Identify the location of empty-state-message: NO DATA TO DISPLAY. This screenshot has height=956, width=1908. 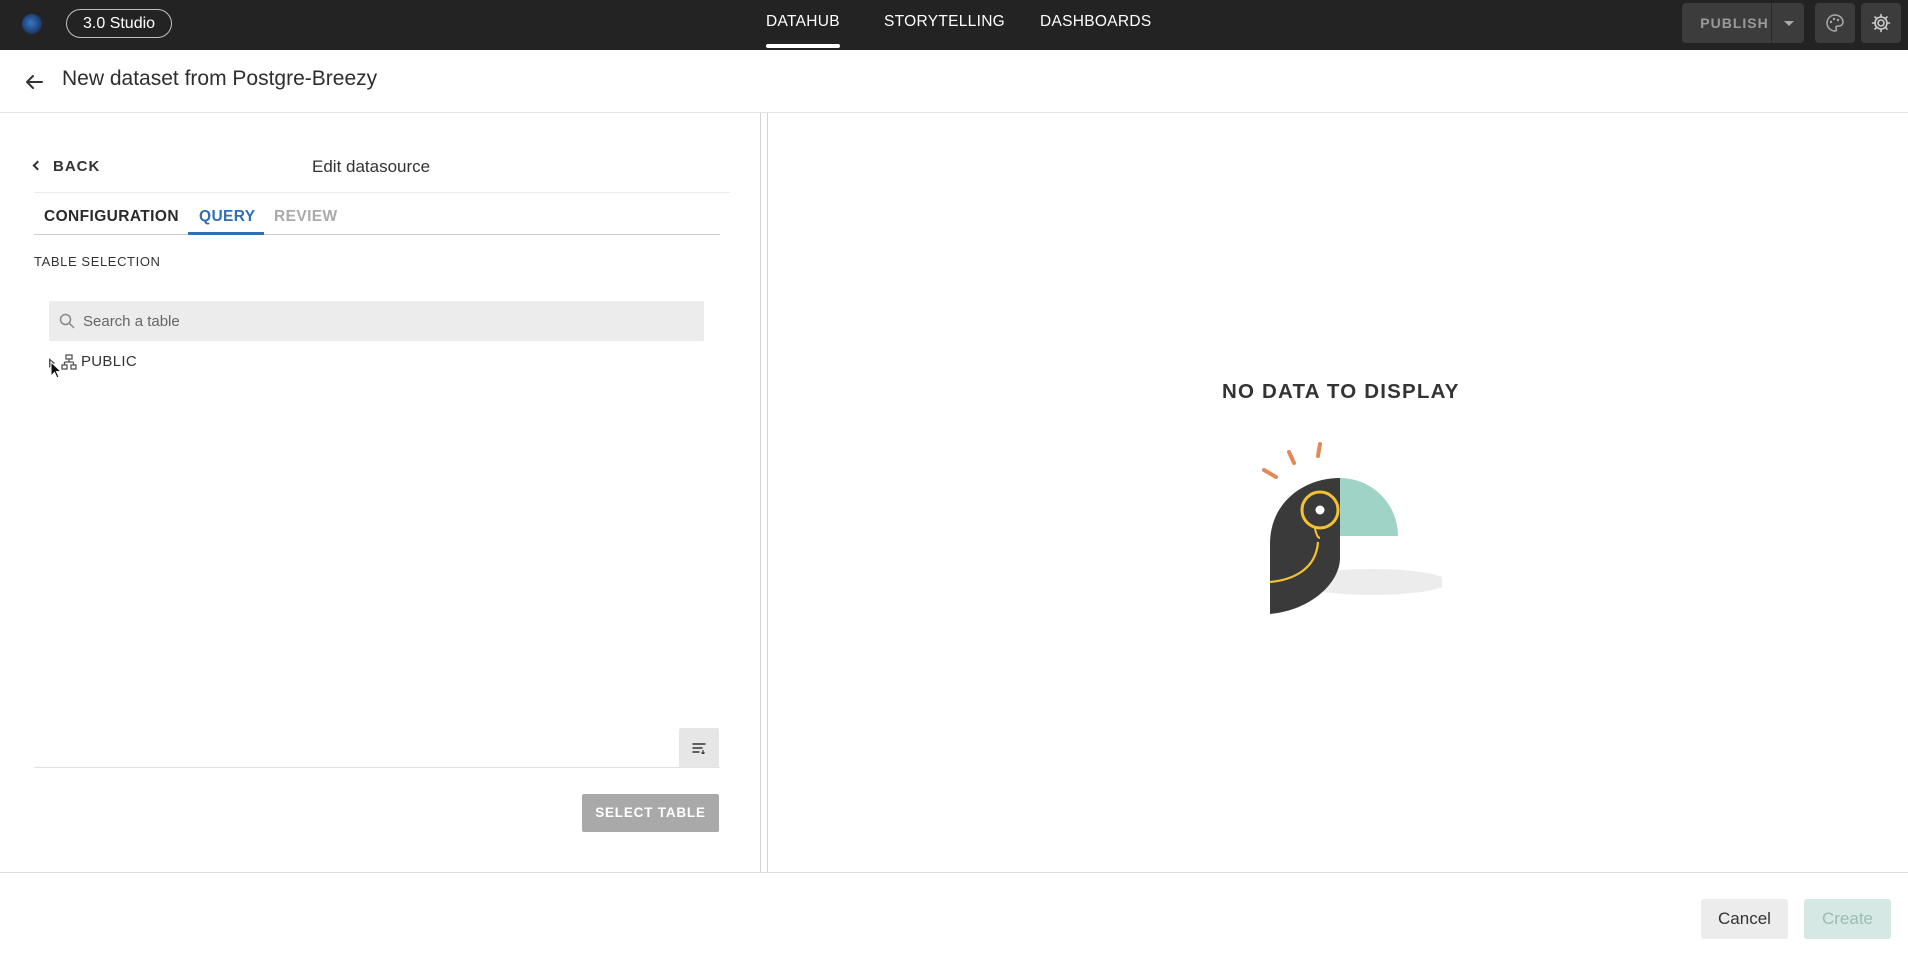
(1341, 391).